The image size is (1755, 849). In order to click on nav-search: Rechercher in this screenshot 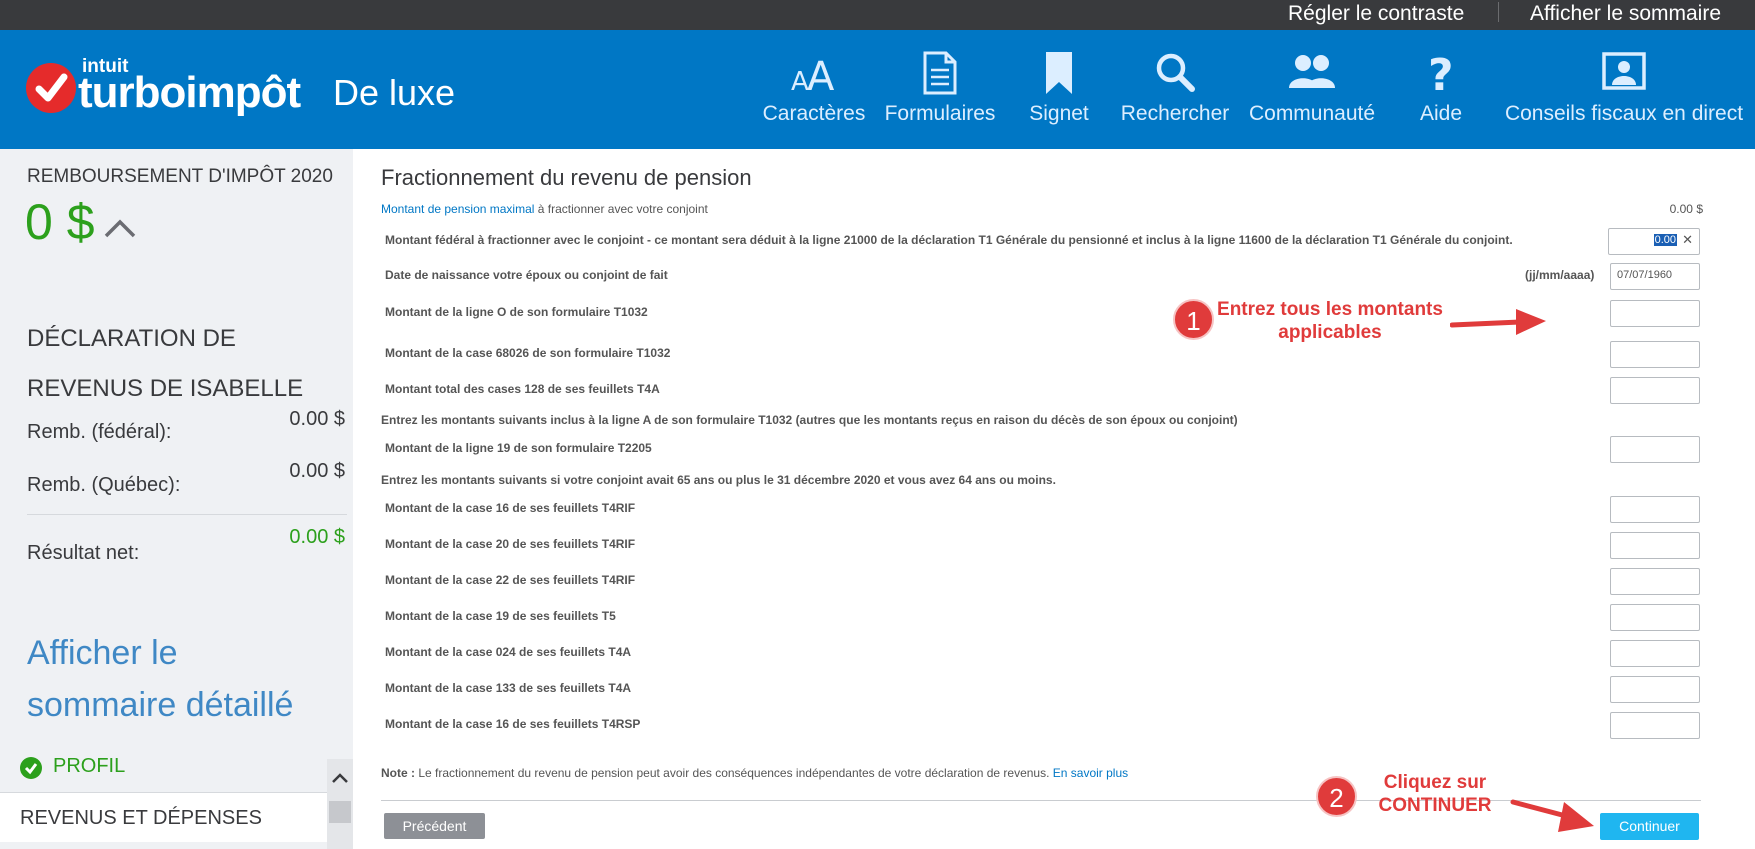, I will do `click(1175, 93)`.